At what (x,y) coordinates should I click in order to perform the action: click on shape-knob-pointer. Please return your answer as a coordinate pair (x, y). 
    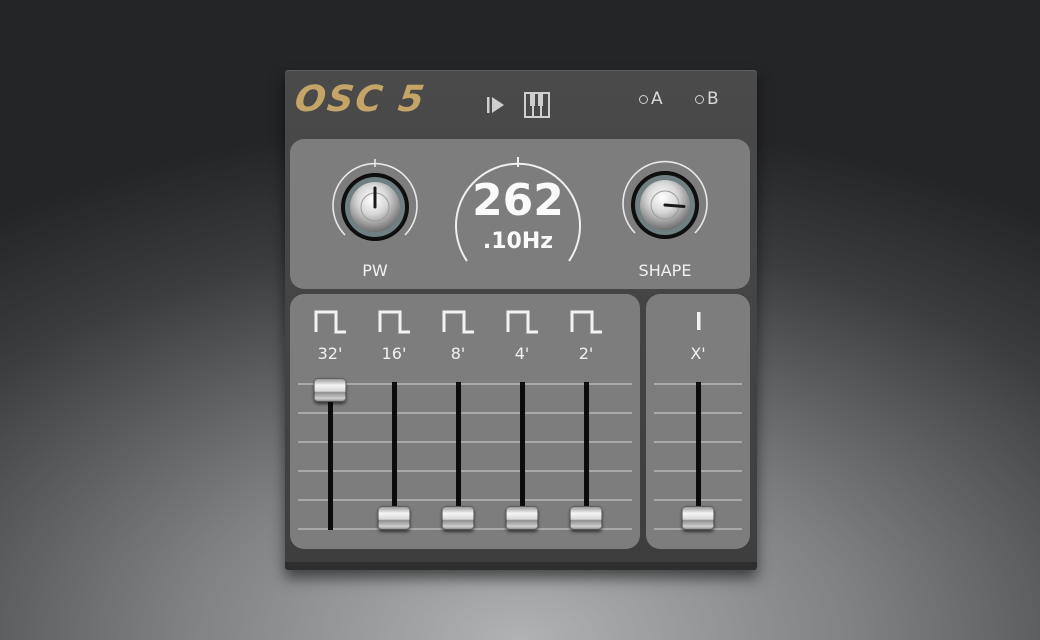
    Looking at the image, I should click on (674, 205).